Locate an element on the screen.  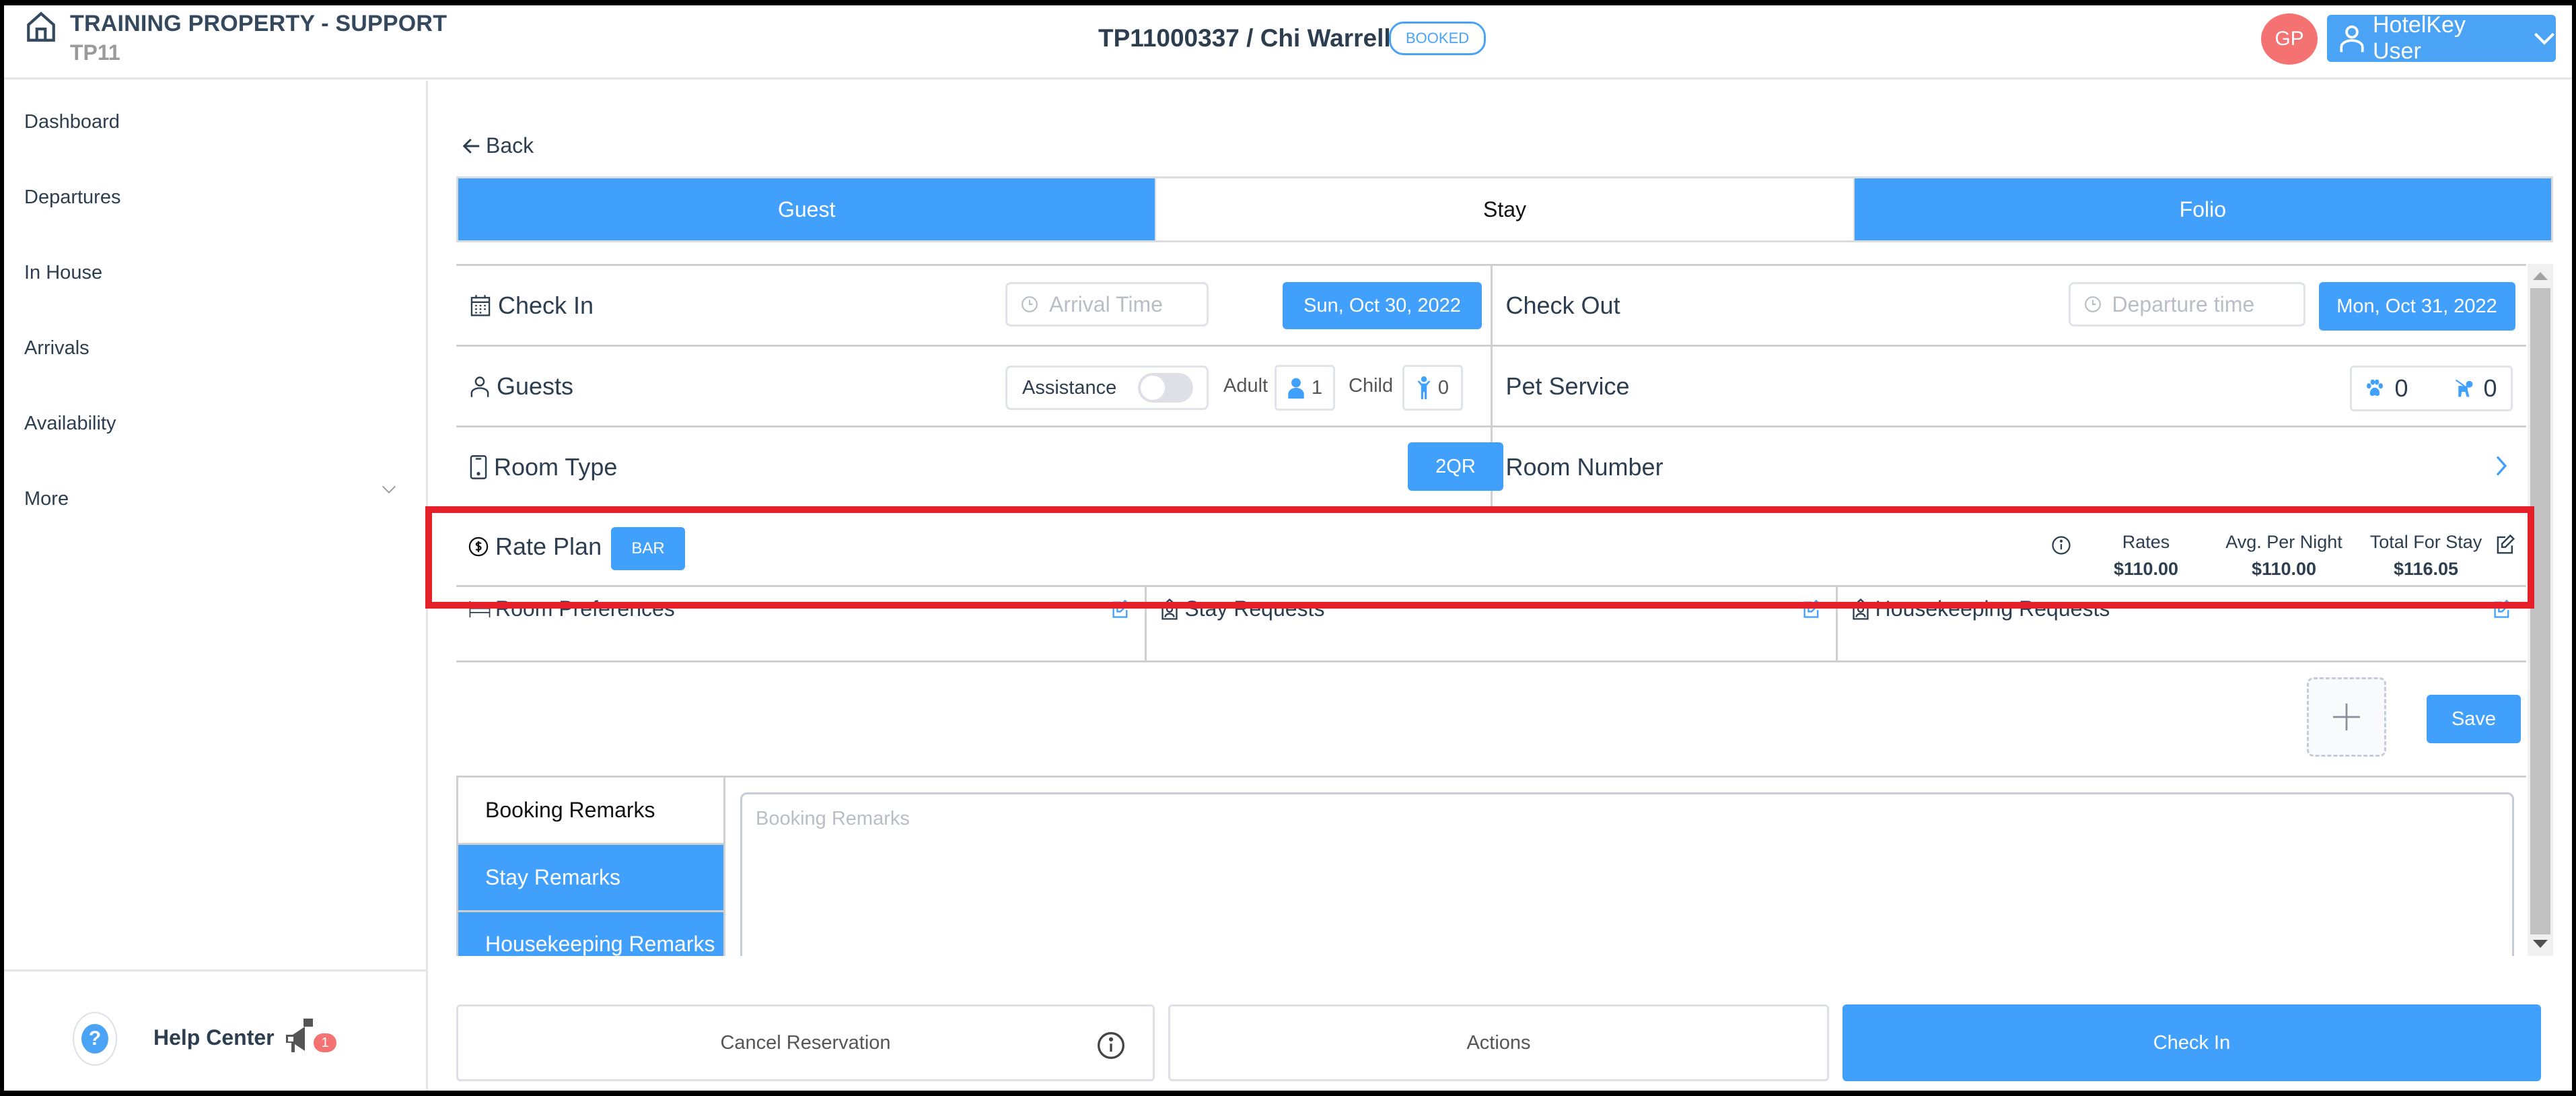
adult-count: 1 is located at coordinates (1317, 387).